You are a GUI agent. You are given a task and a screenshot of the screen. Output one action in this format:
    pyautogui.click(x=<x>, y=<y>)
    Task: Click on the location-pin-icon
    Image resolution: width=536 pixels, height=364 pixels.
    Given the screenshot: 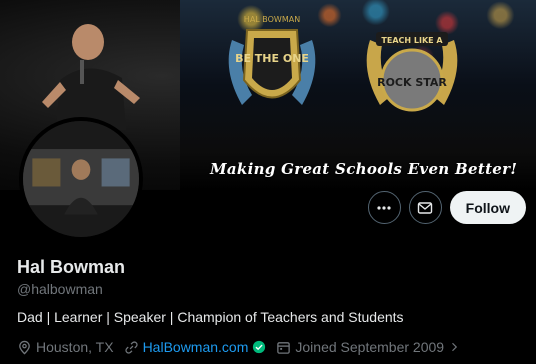 What is the action you would take?
    pyautogui.click(x=24, y=347)
    